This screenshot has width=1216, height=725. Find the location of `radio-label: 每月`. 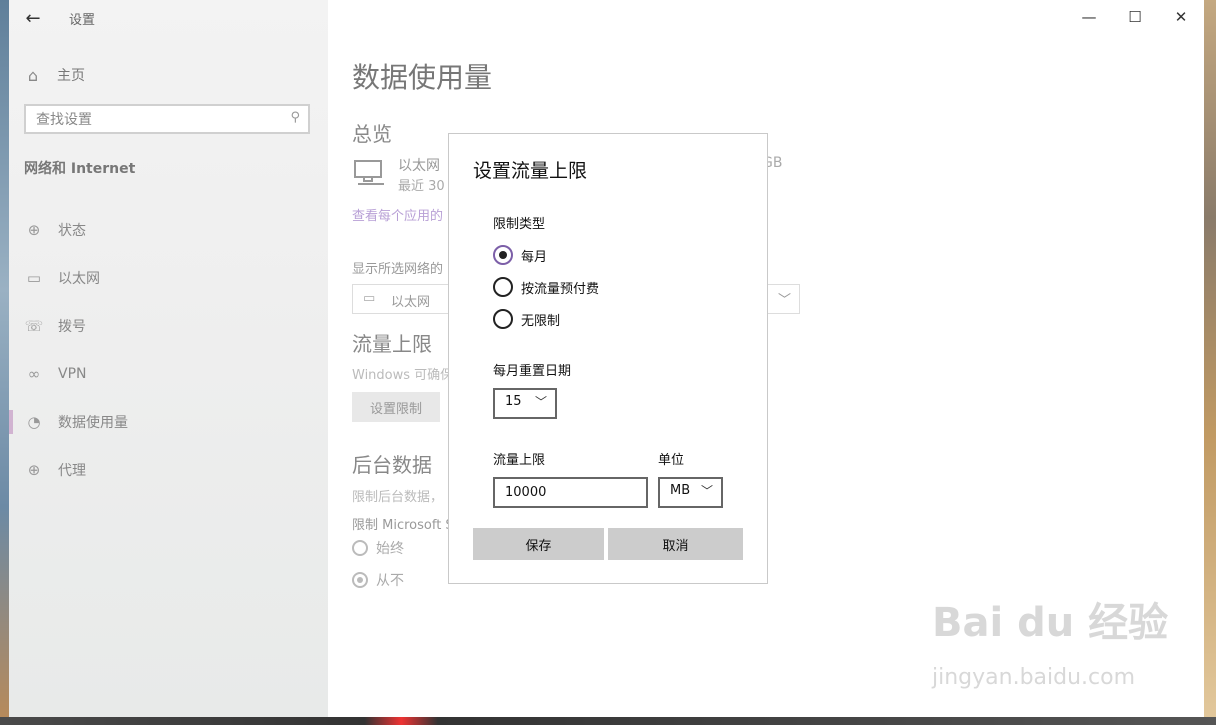

radio-label: 每月 is located at coordinates (534, 257).